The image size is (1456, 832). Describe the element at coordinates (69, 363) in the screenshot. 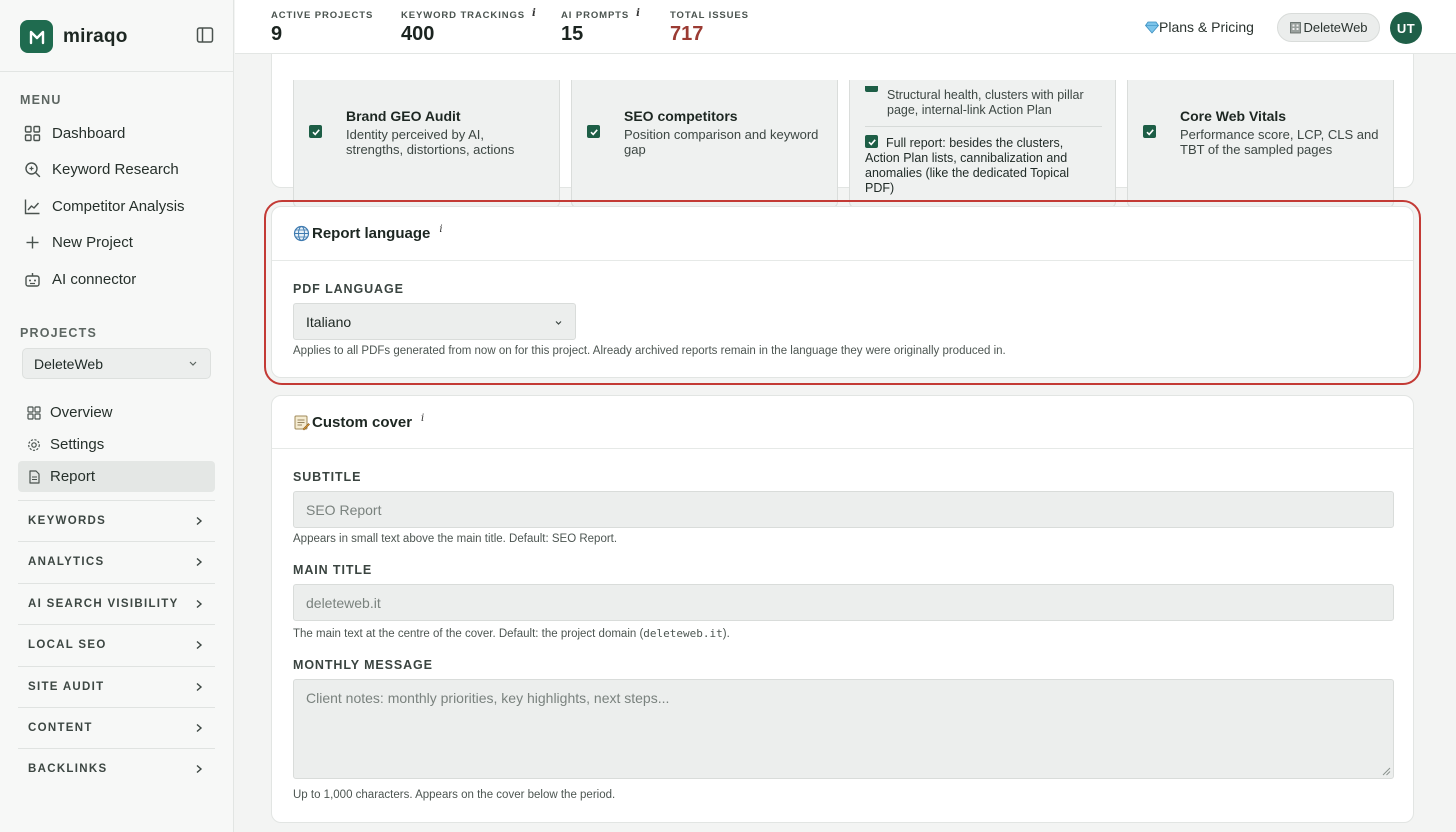

I see `project-select-value: DeleteWeb` at that location.